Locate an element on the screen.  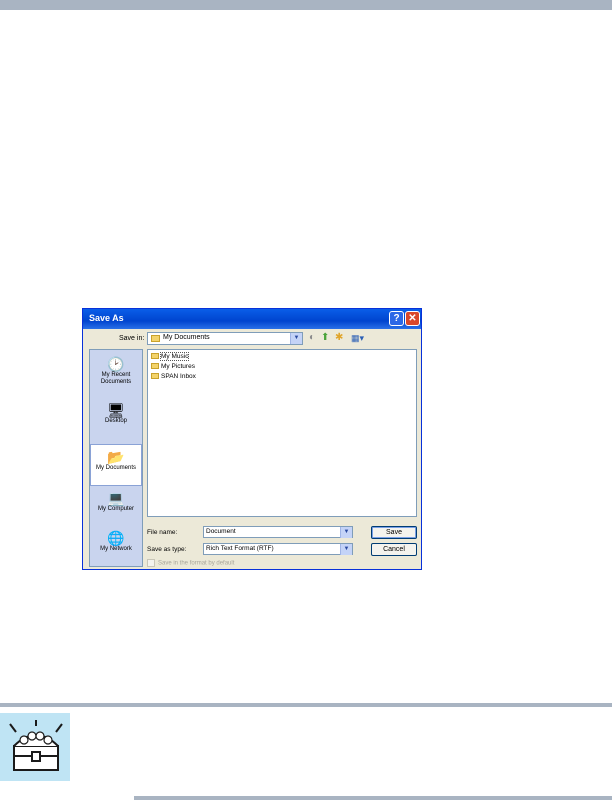
file-name-label: File name: is located at coordinates (162, 532).